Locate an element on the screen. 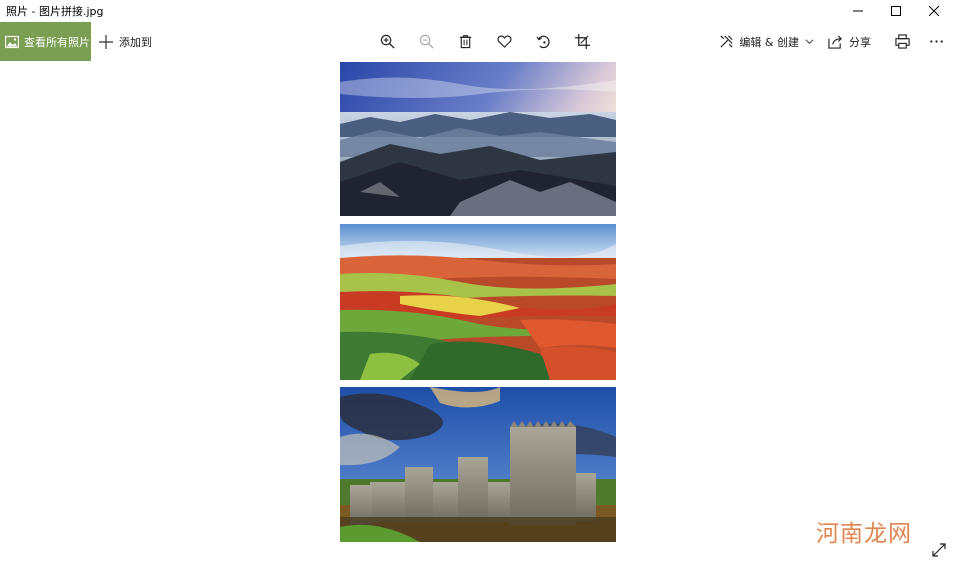 The height and width of the screenshot is (564, 953). center-tools is located at coordinates (485, 41).